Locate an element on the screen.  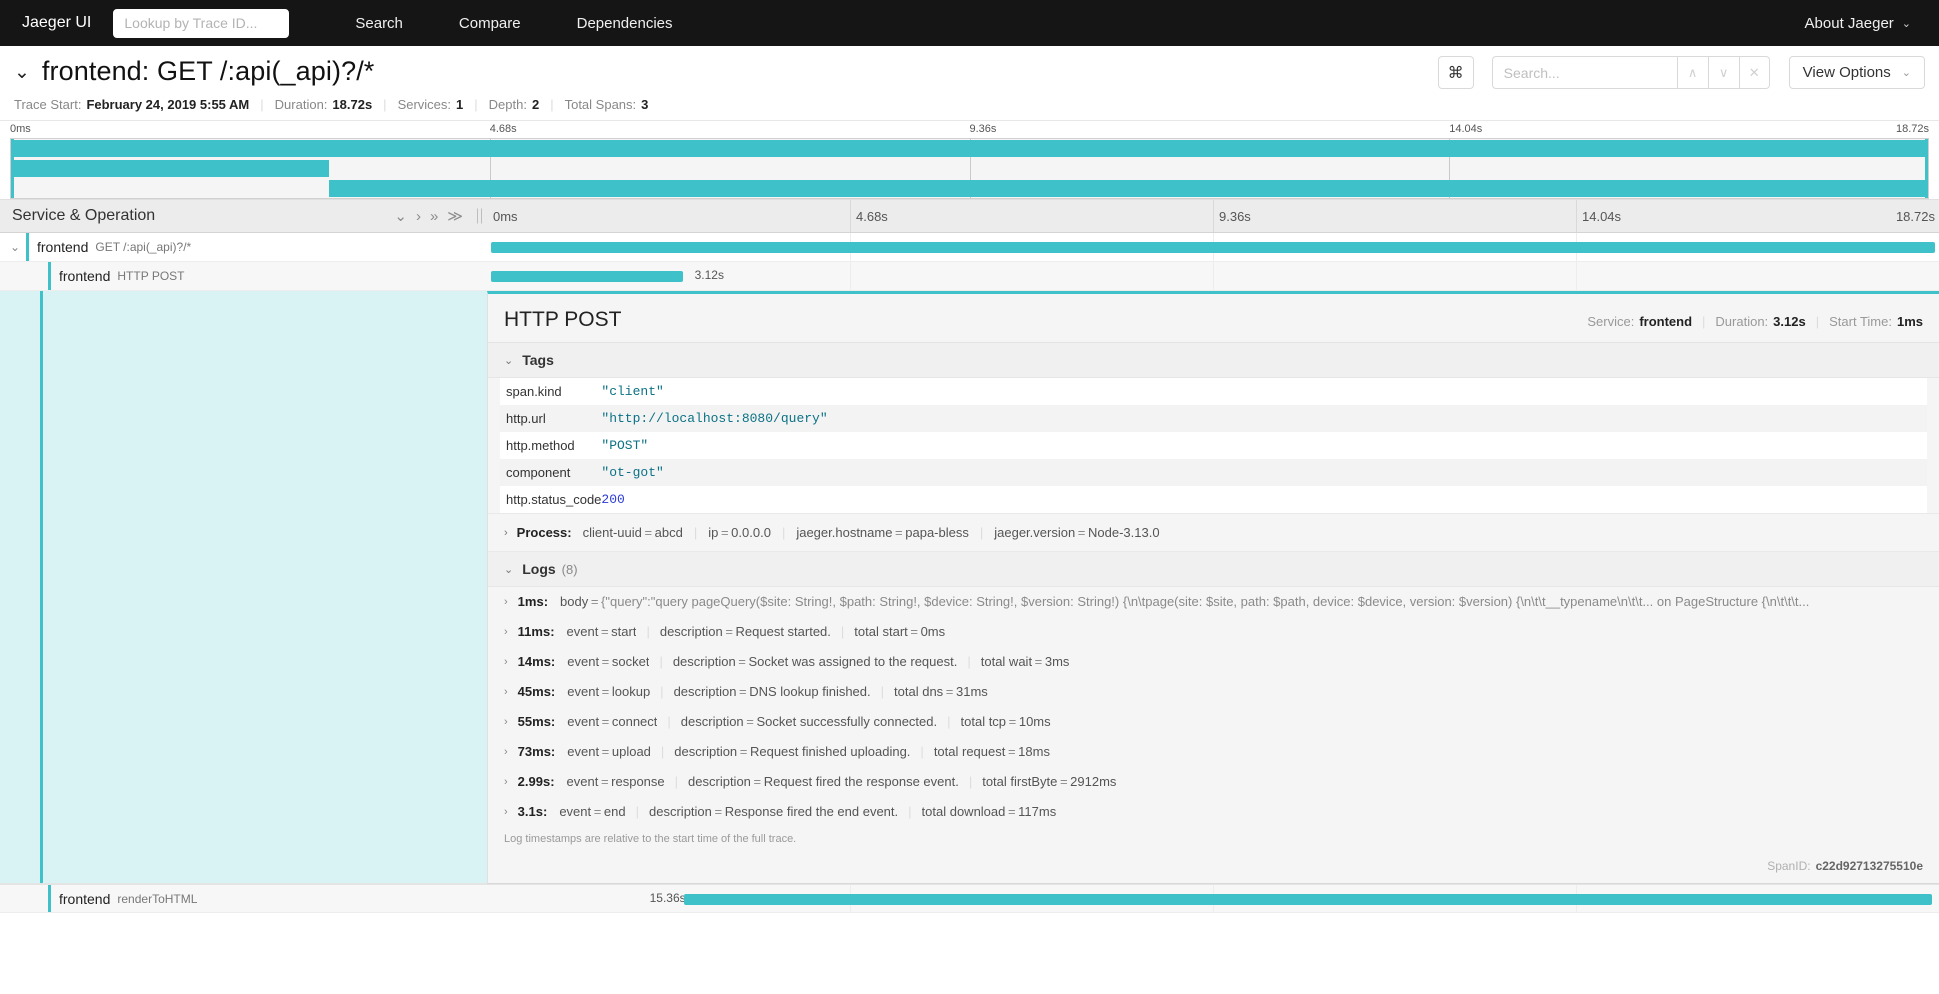
process-field-value: Node-3.13.0 is located at coordinates (1124, 532).